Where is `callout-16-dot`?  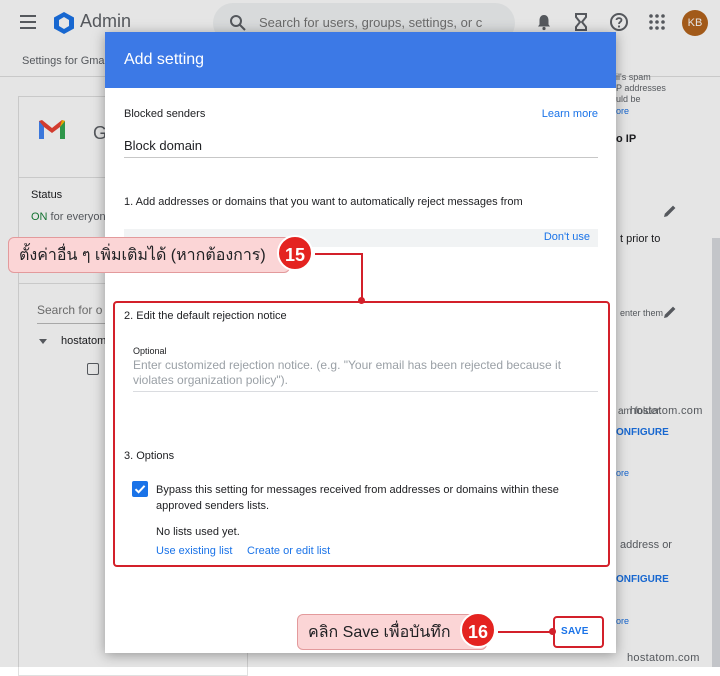
callout-16-dot is located at coordinates (552, 631).